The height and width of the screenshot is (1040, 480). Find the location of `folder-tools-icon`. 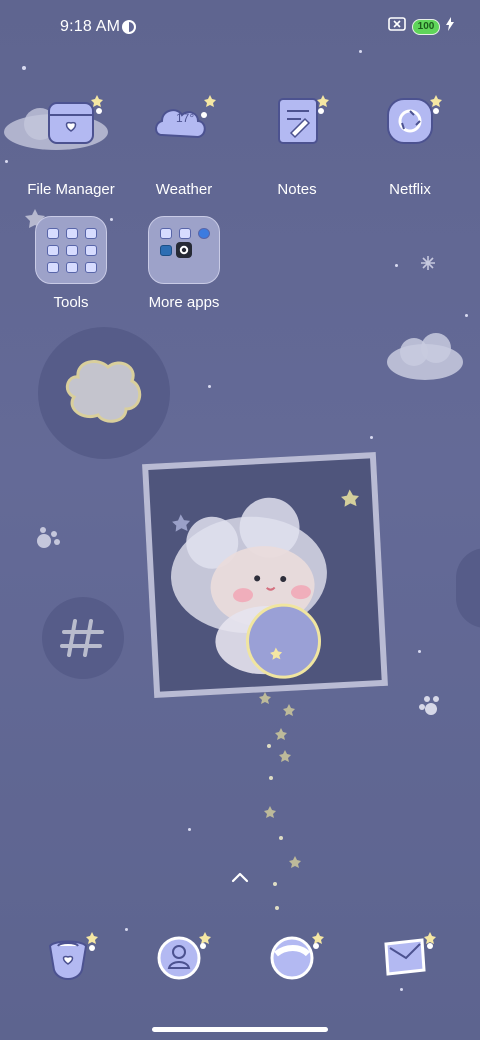

folder-tools-icon is located at coordinates (71, 250).